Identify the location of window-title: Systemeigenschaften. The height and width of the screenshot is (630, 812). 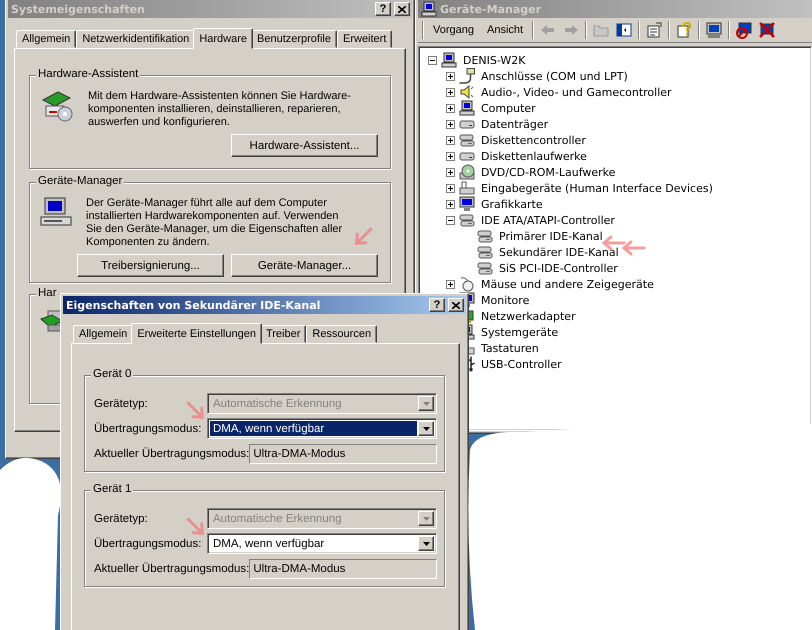
(78, 9).